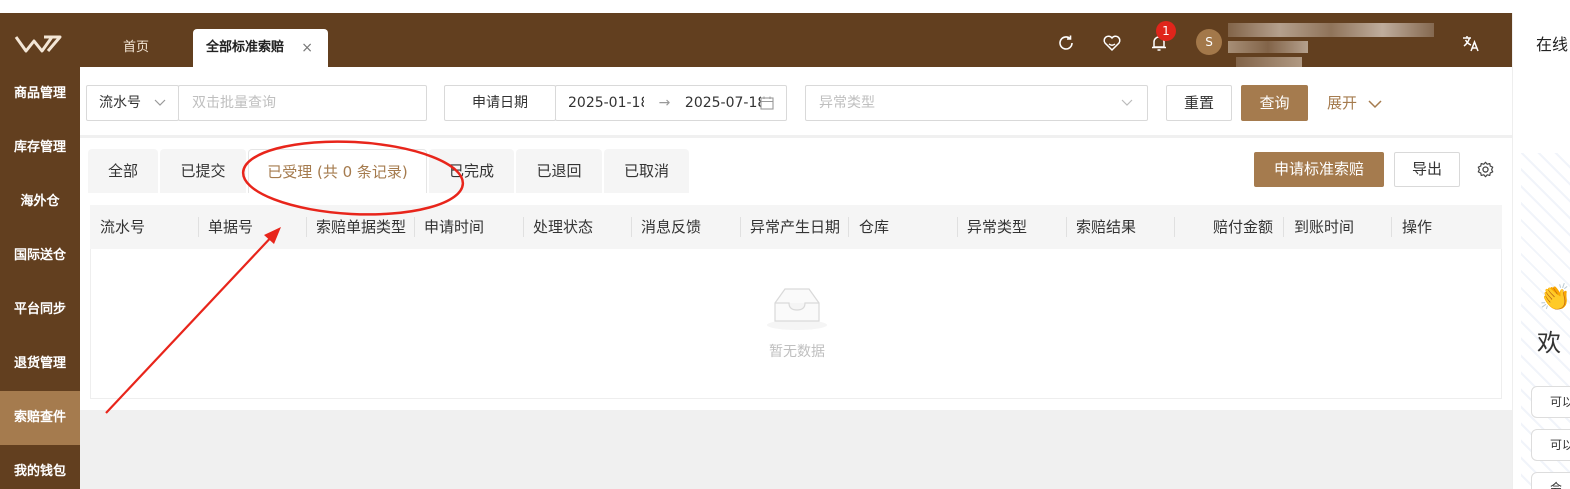  Describe the element at coordinates (722, 103) in the screenshot. I see `date-end: 2025-07-18` at that location.